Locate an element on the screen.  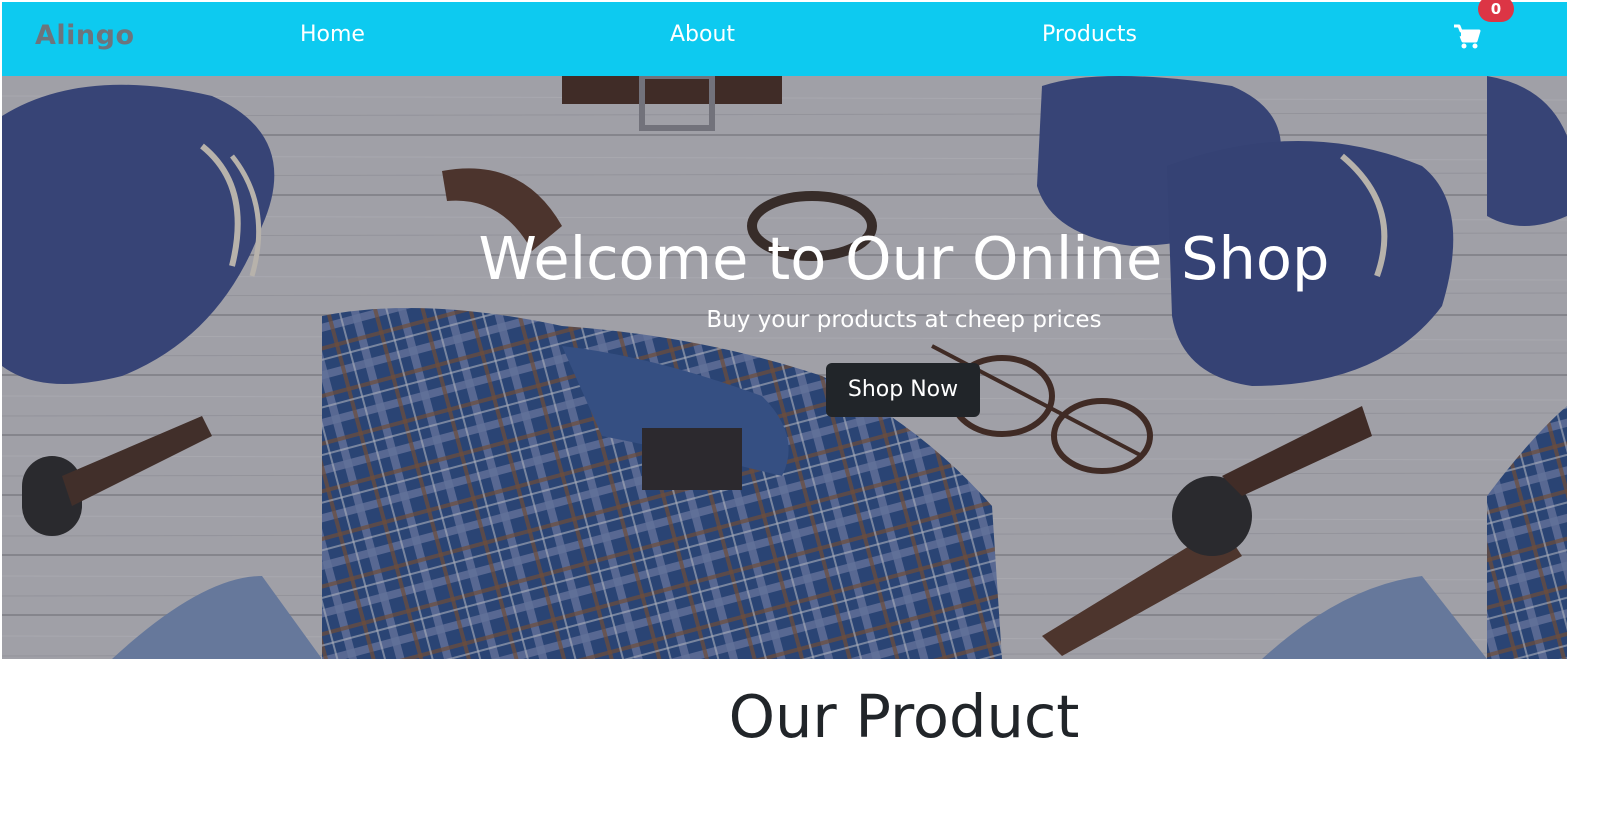
hero-subtitle: Buy your products at cheep prices is located at coordinates (904, 320).